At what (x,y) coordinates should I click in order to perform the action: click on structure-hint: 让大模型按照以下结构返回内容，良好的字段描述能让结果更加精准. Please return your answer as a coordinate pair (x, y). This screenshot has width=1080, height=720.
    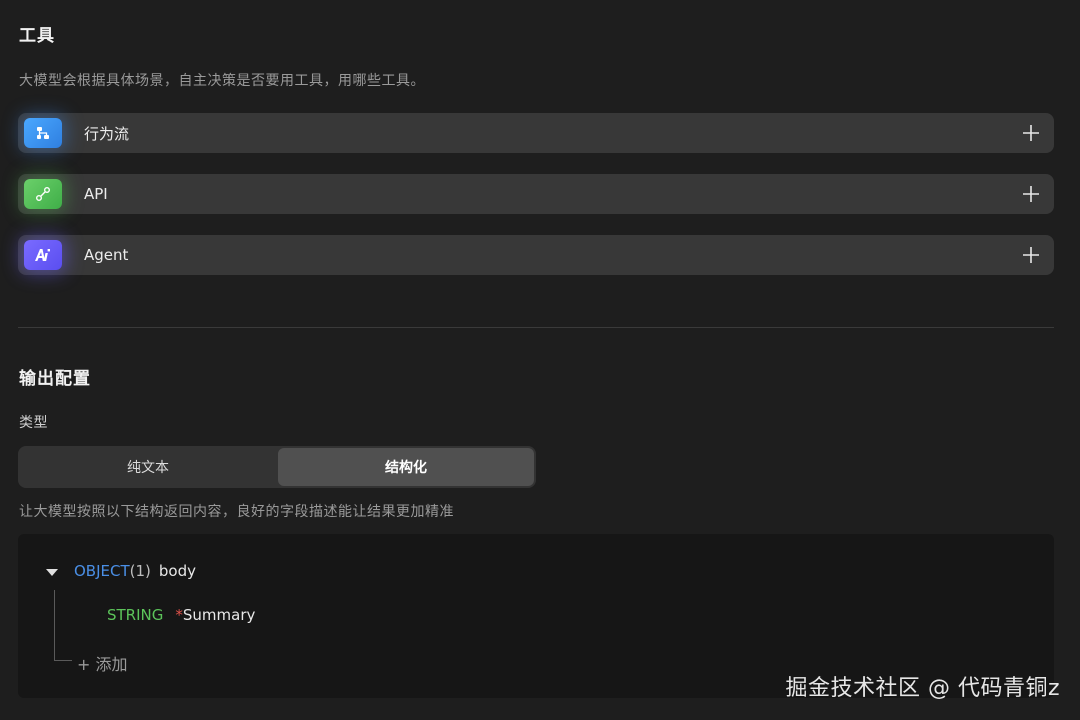
    Looking at the image, I should click on (236, 512).